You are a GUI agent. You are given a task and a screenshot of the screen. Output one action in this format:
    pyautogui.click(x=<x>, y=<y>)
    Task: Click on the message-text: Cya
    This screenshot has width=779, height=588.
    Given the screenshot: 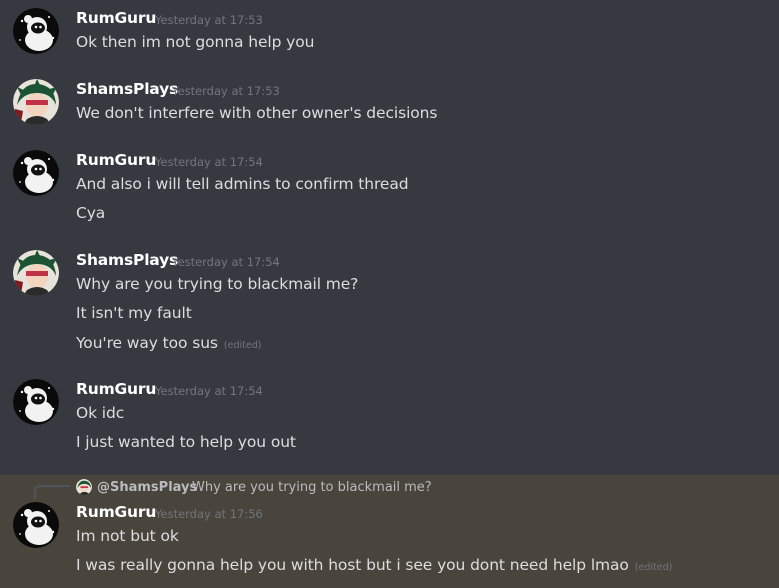 What is the action you would take?
    pyautogui.click(x=91, y=213)
    